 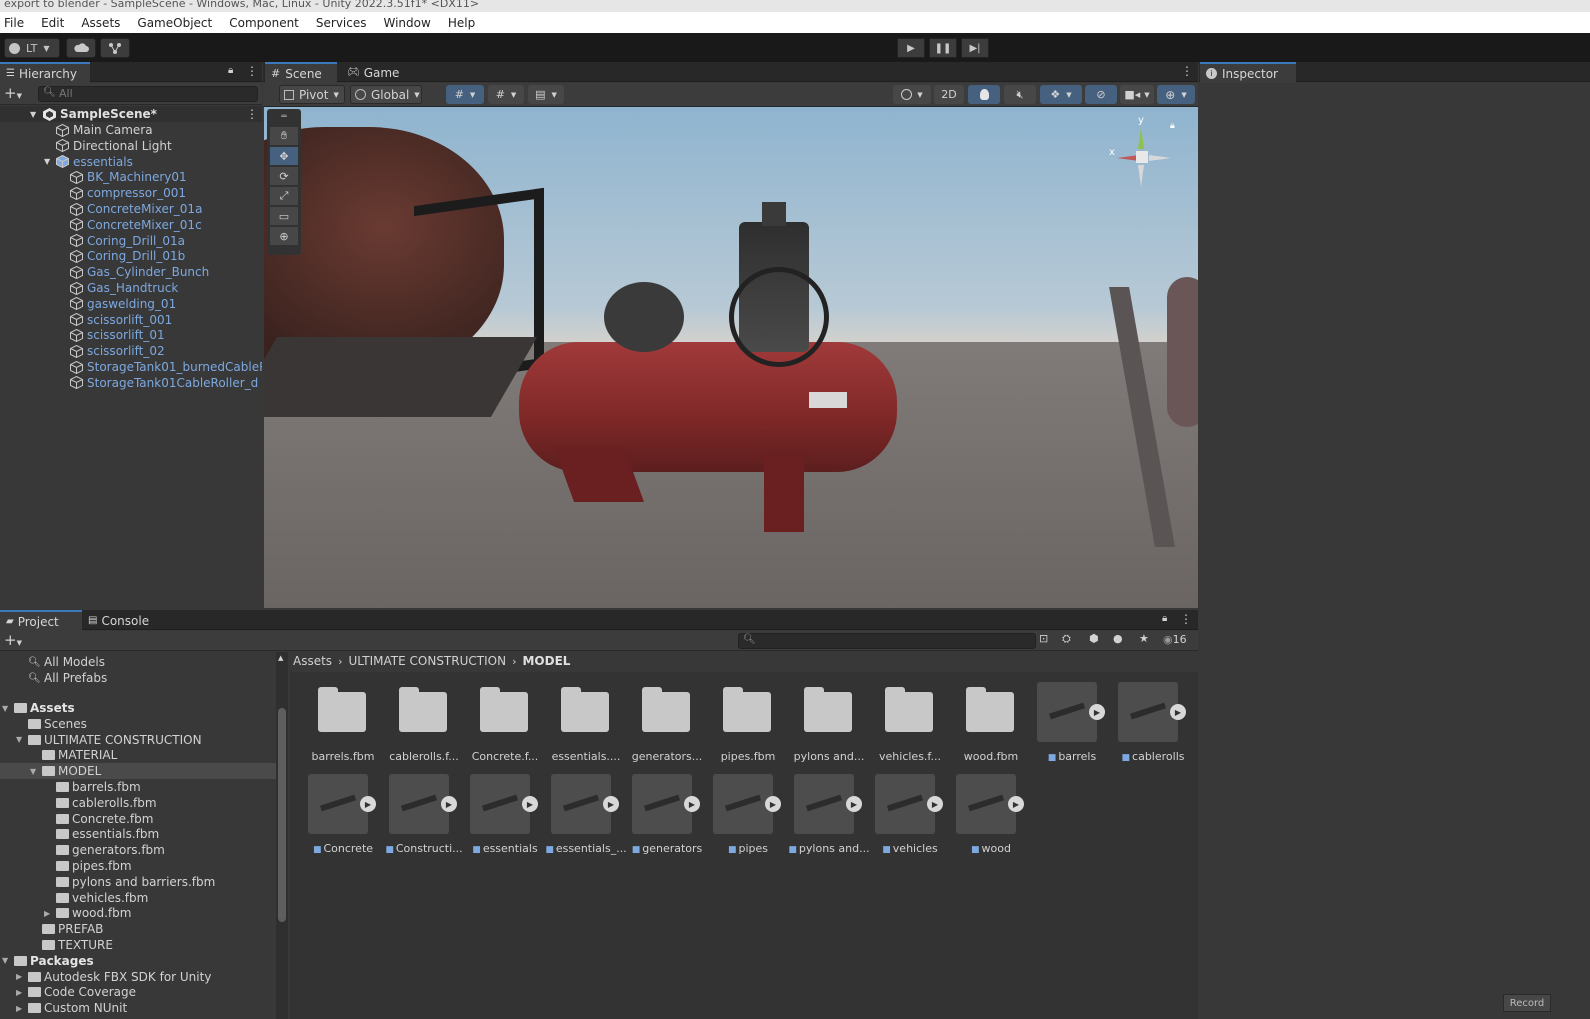 I want to click on hierarchy-item: Coring_Drill_01b, so click(x=131, y=256).